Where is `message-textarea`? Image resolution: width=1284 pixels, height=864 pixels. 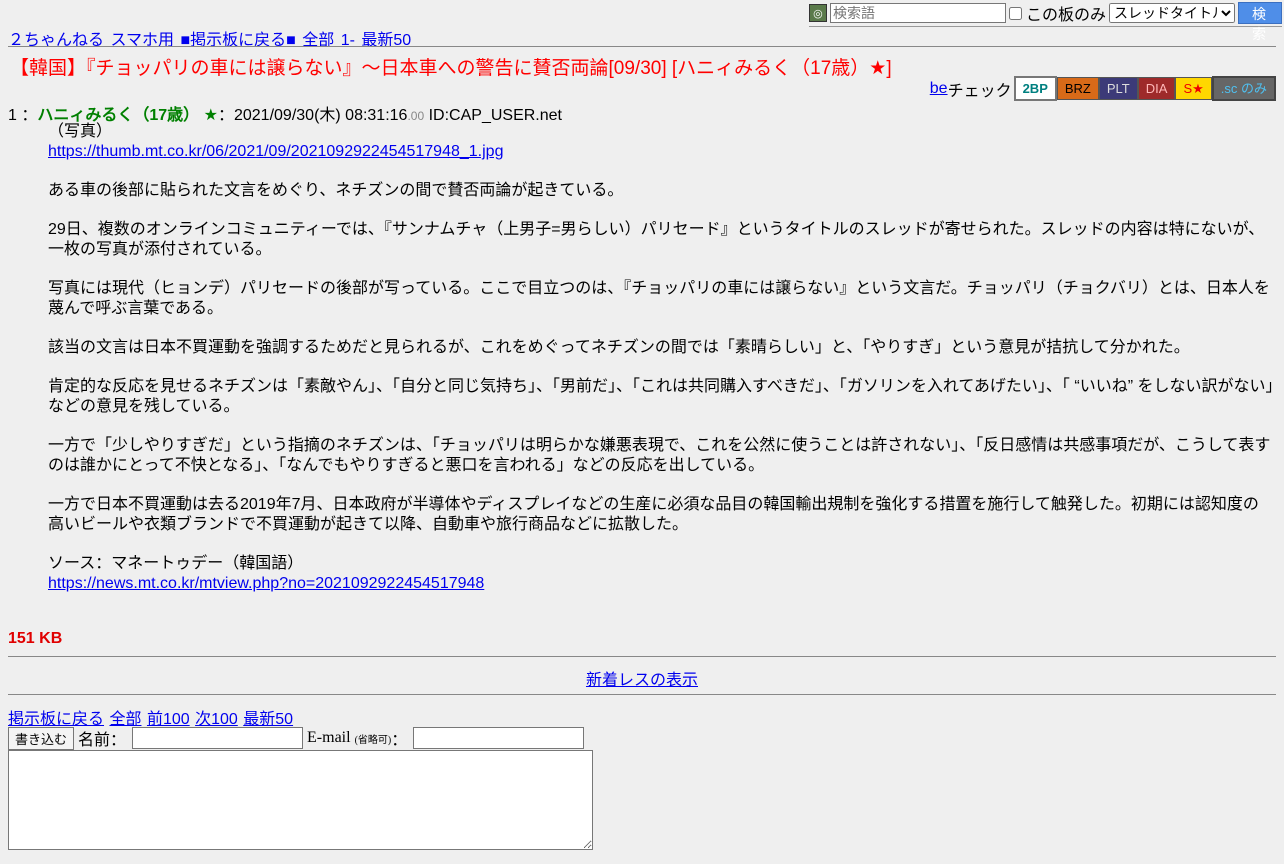 message-textarea is located at coordinates (300, 800).